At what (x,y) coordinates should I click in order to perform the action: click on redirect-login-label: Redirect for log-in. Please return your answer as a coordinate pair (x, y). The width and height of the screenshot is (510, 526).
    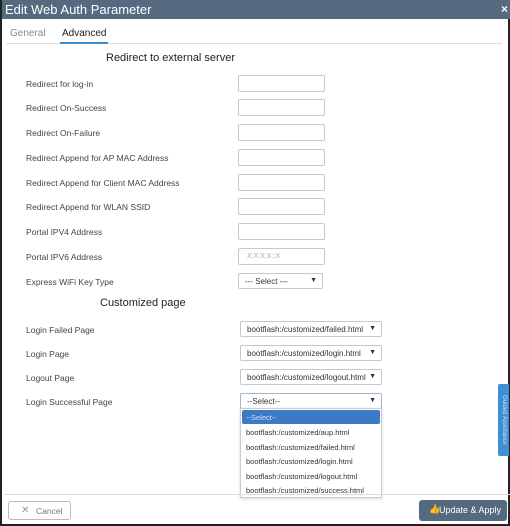
    Looking at the image, I should click on (60, 84).